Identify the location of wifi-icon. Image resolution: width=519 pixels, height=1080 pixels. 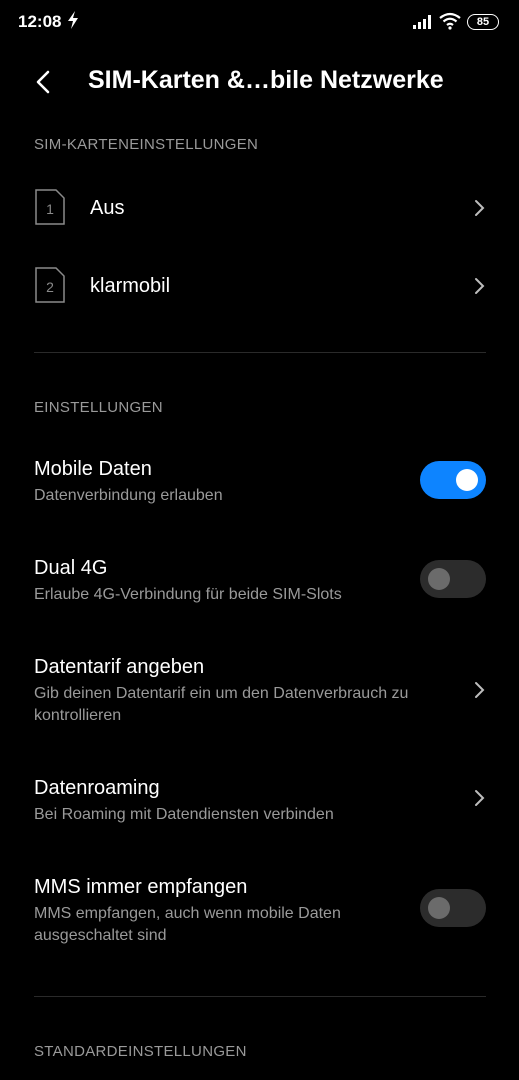
(450, 21).